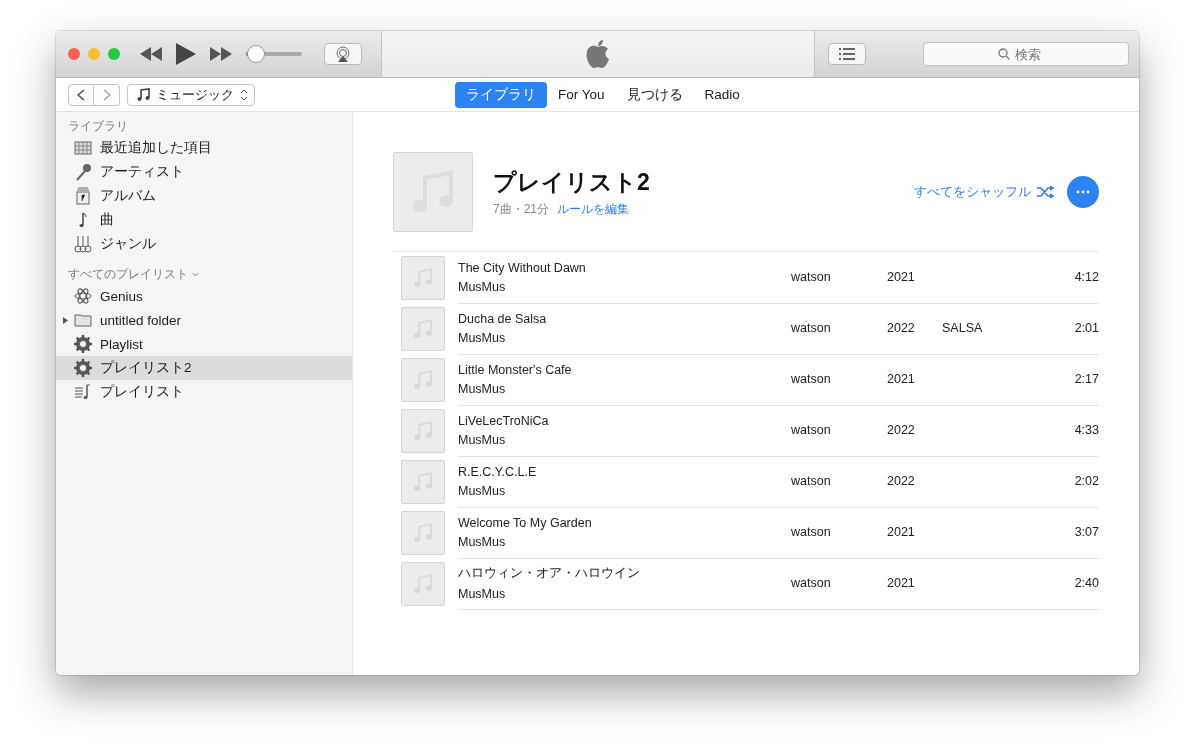 Image resolution: width=1195 pixels, height=755 pixels. Describe the element at coordinates (593, 209) in the screenshot. I see `edit-rules-link: ルールを編集` at that location.